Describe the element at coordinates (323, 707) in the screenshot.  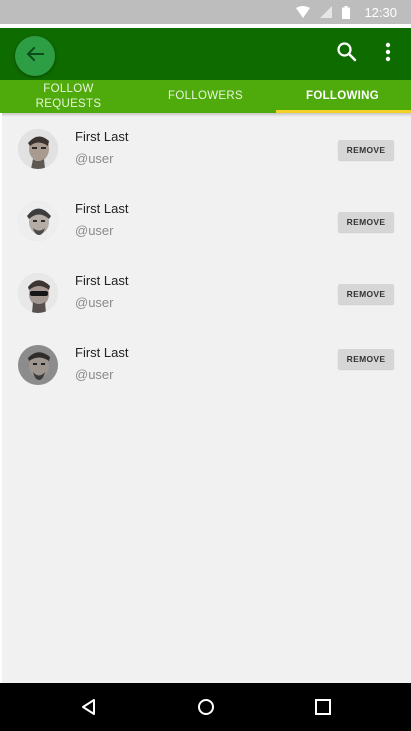
I see `nav-recents-button` at that location.